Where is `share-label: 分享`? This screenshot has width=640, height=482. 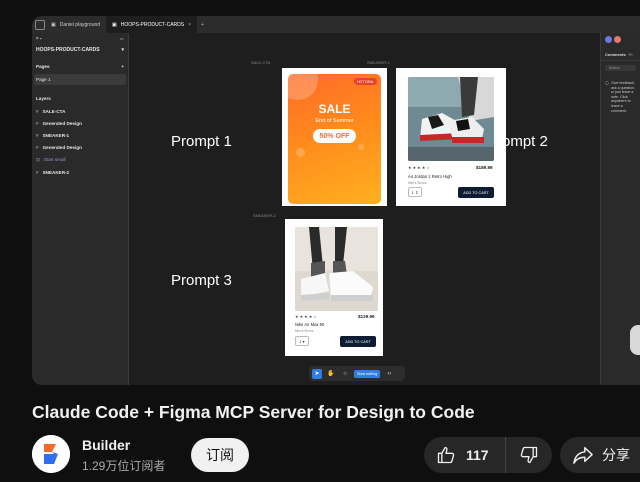
share-label: 分享 is located at coordinates (616, 455).